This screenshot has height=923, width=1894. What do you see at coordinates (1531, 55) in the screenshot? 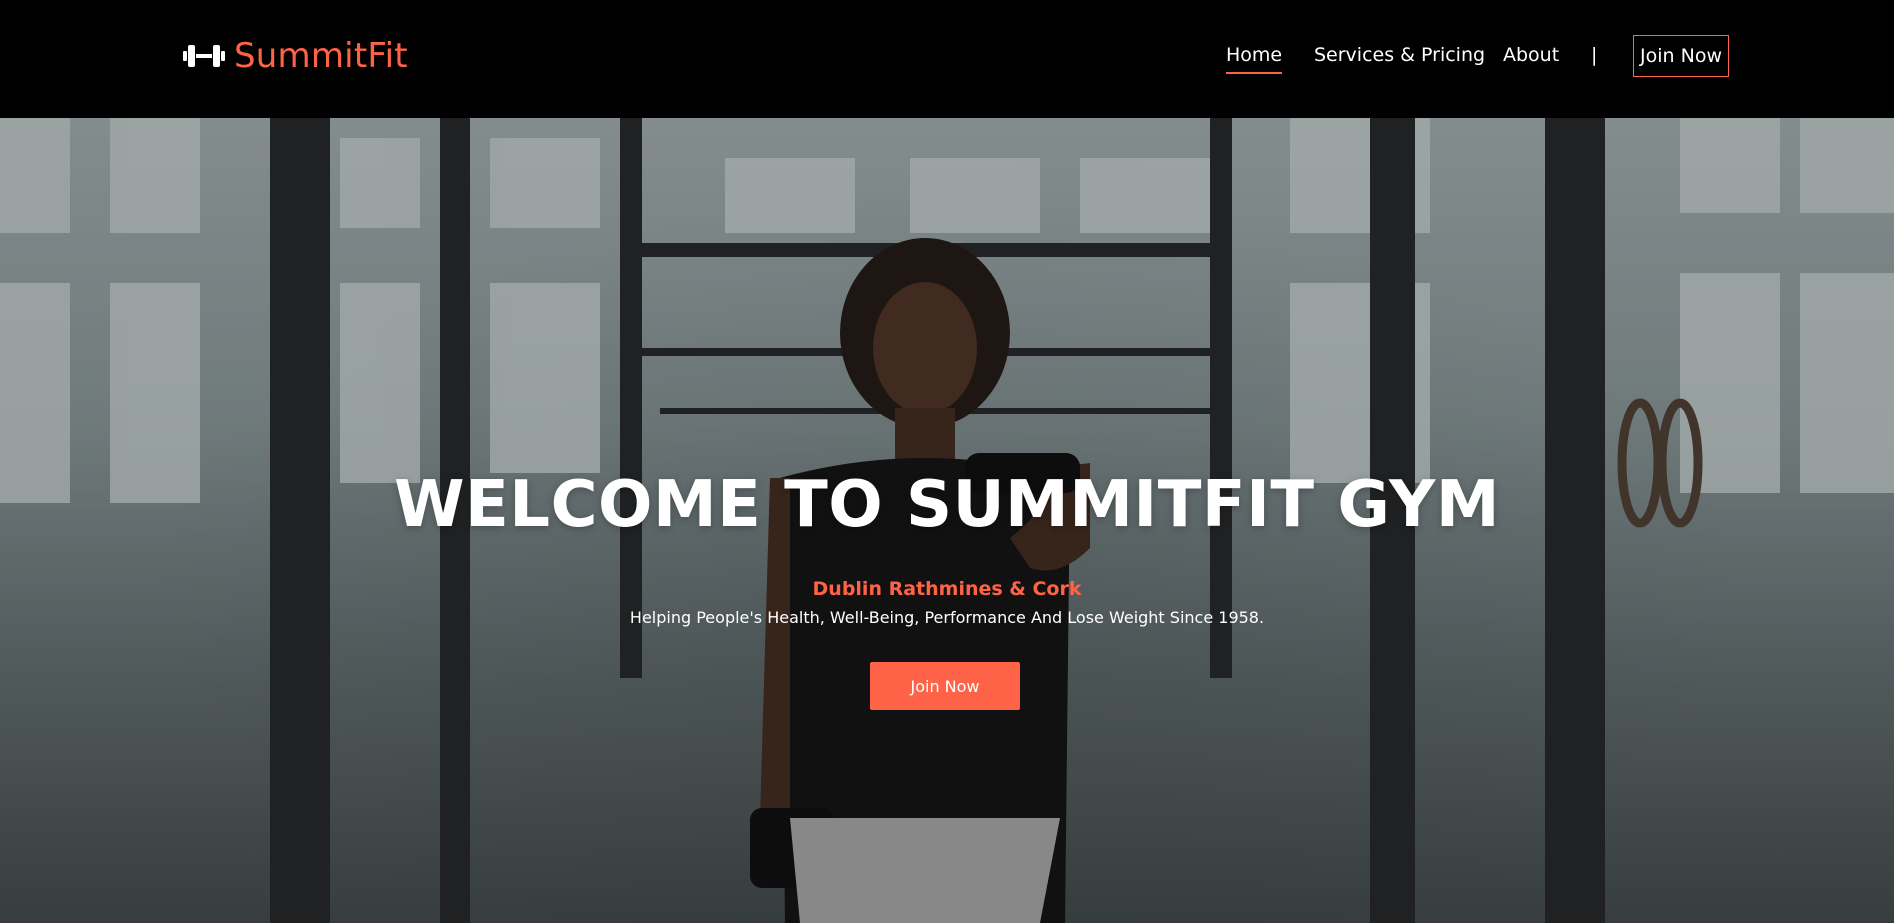
I see `nav-item-about: About` at bounding box center [1531, 55].